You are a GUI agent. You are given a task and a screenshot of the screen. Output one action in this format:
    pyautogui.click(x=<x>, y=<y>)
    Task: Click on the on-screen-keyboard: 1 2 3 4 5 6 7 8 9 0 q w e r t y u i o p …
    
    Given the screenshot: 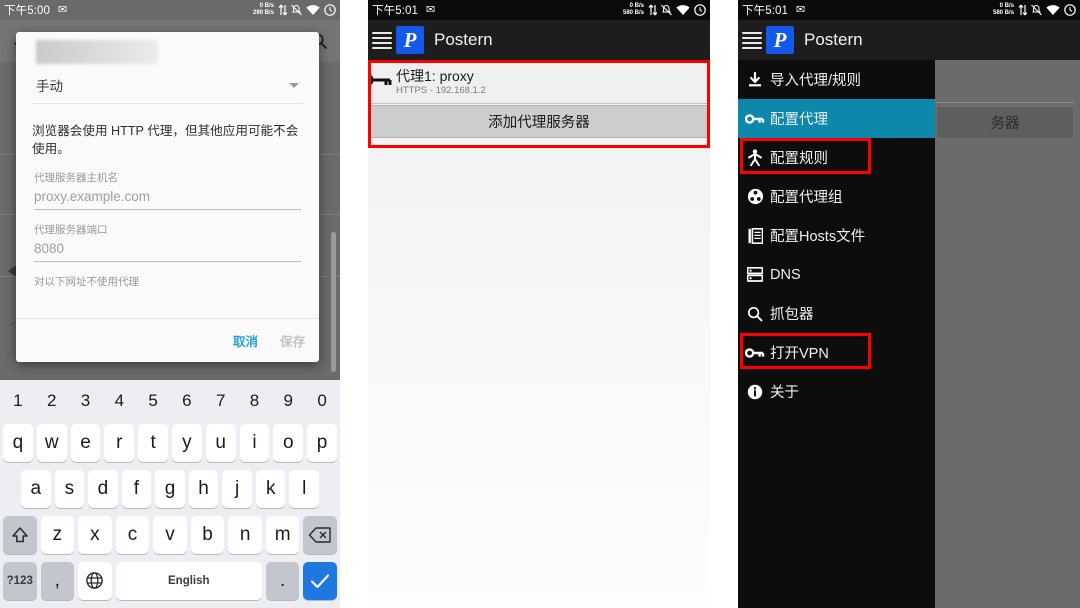 What is the action you would take?
    pyautogui.click(x=170, y=494)
    